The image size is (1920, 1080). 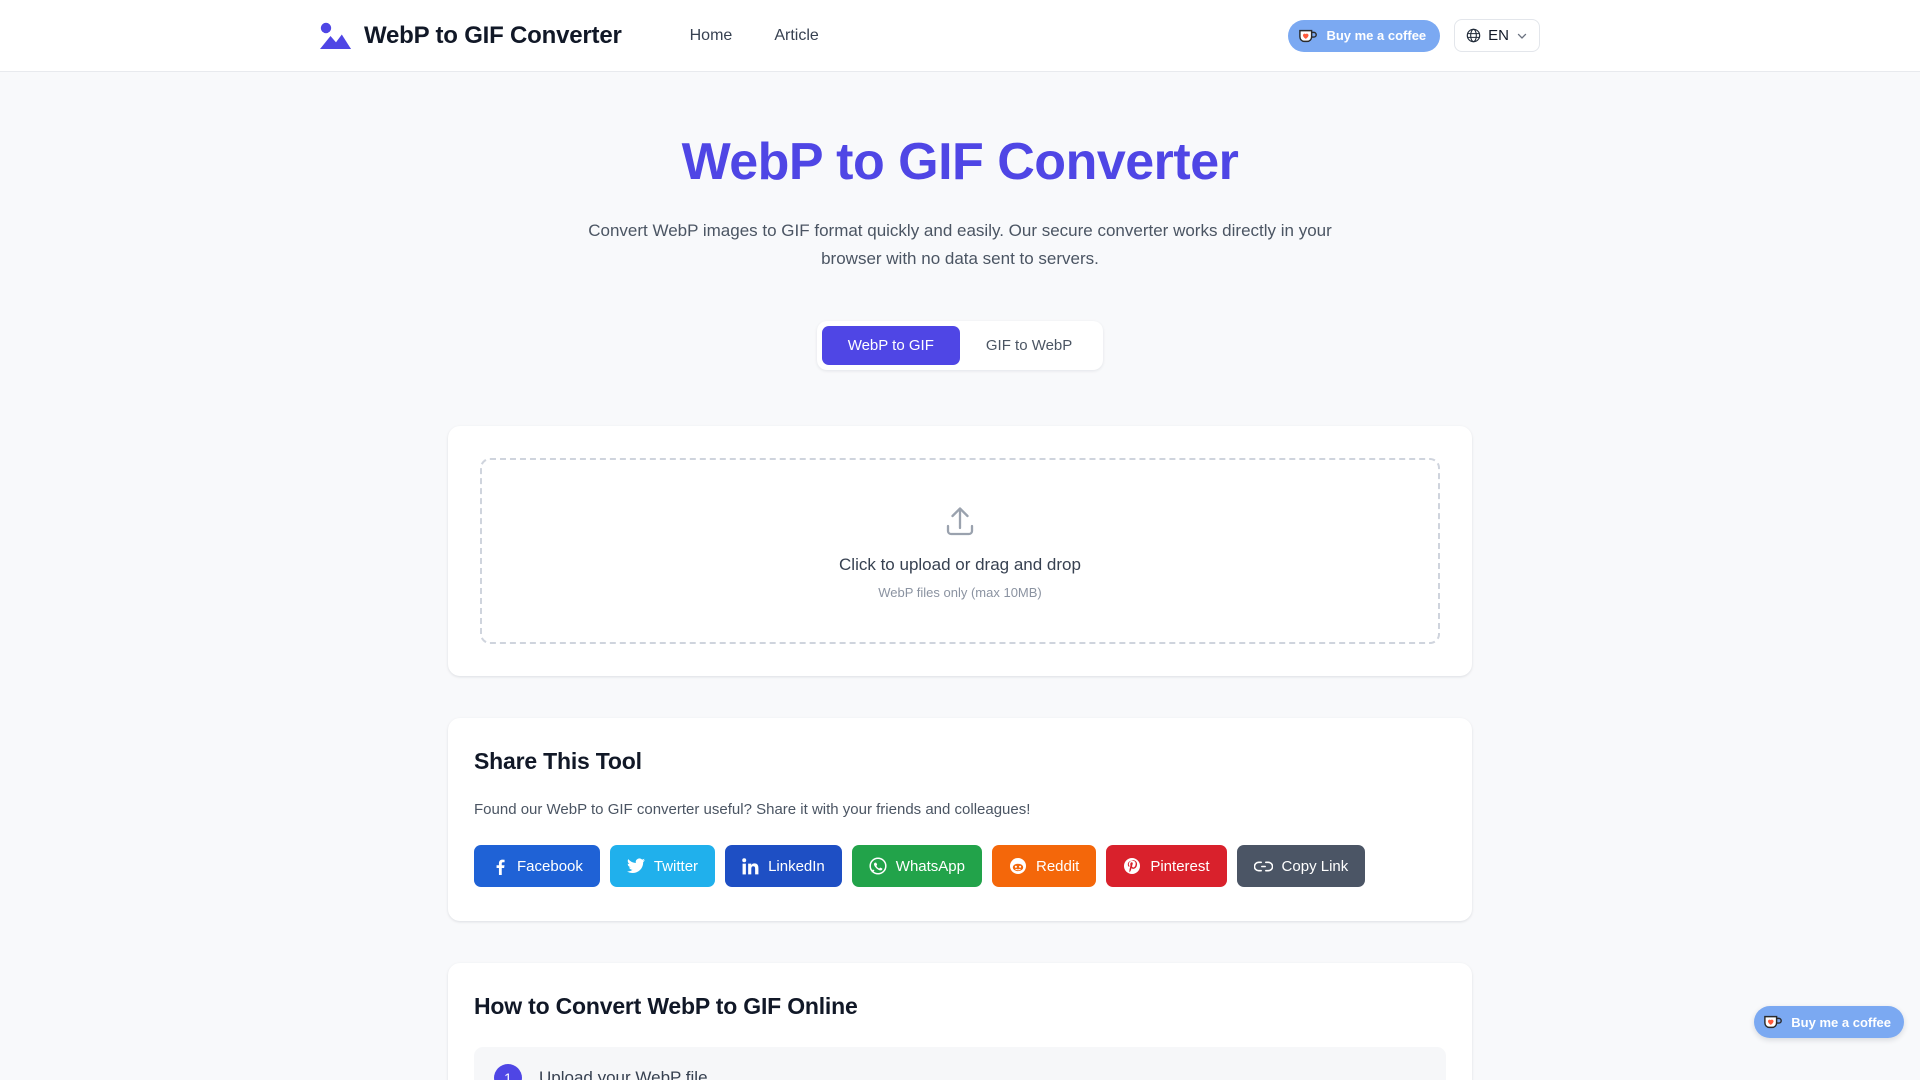 I want to click on conversion-mode-toggle: WebP to GIF GIF to WebP, so click(x=960, y=346).